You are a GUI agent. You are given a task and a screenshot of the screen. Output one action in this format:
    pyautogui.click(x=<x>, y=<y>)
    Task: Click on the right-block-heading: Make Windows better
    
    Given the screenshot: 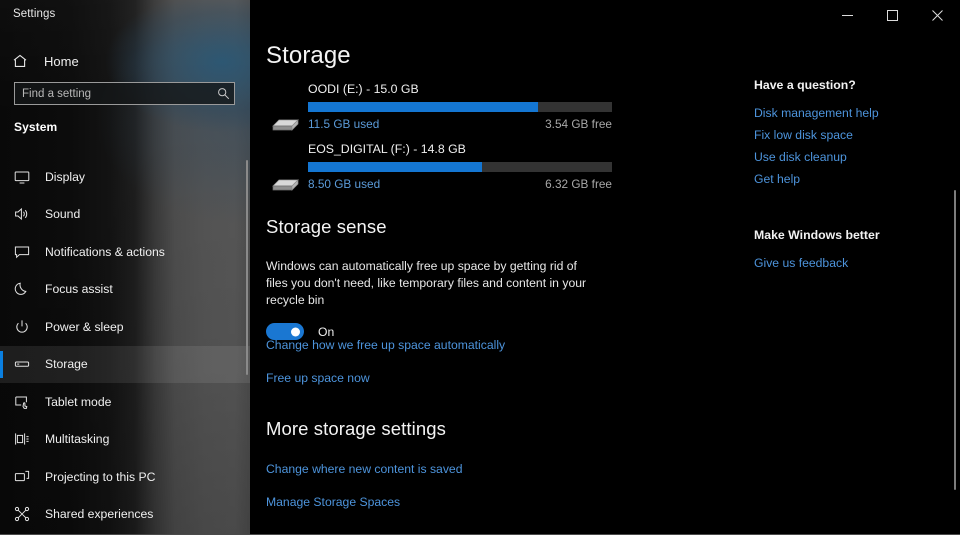 What is the action you would take?
    pyautogui.click(x=817, y=235)
    